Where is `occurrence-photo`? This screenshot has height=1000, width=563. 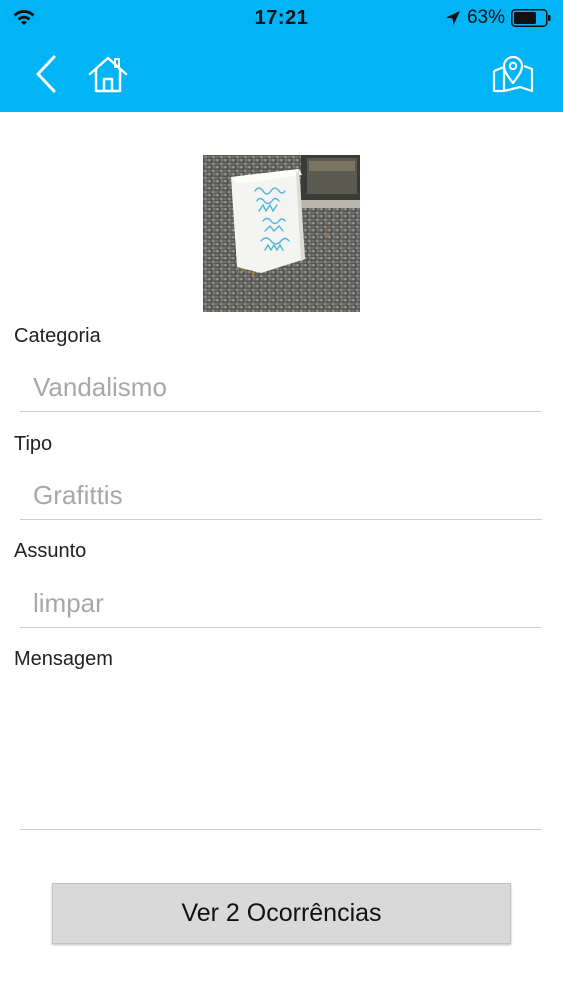 occurrence-photo is located at coordinates (281, 233).